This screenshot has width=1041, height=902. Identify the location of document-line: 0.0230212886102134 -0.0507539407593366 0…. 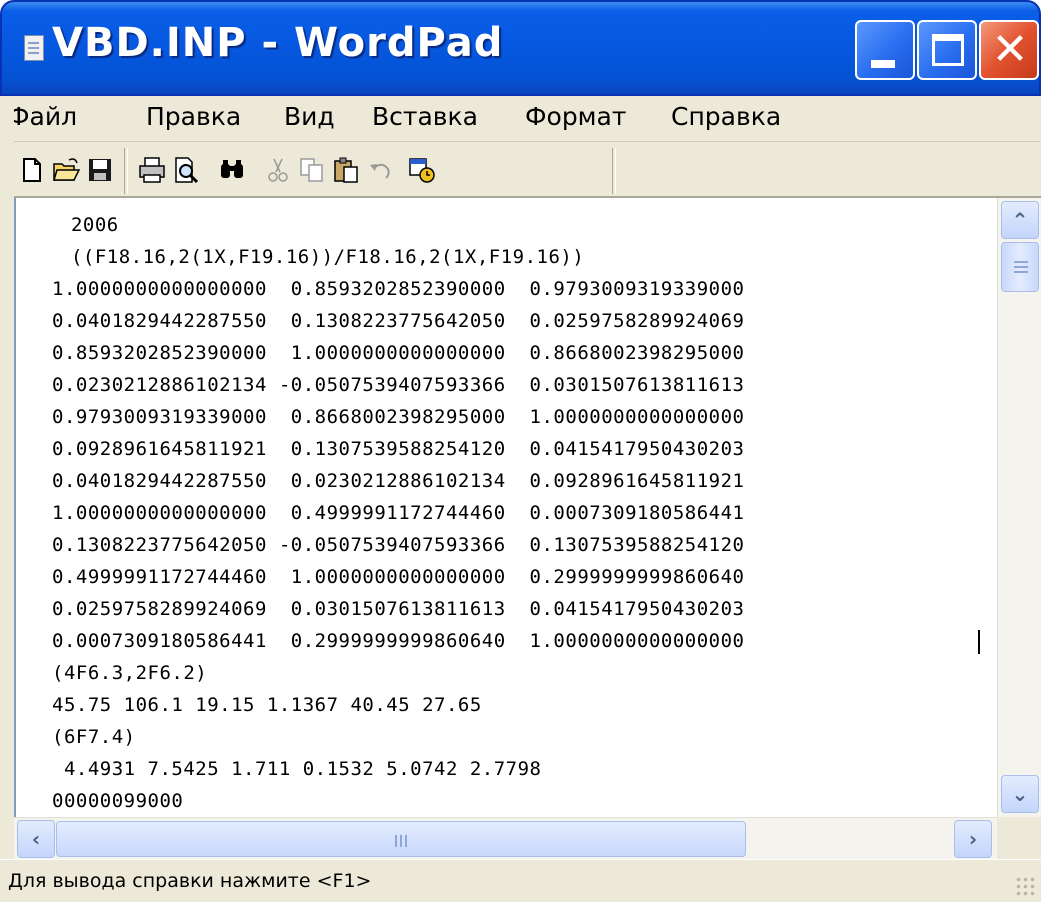
(398, 385).